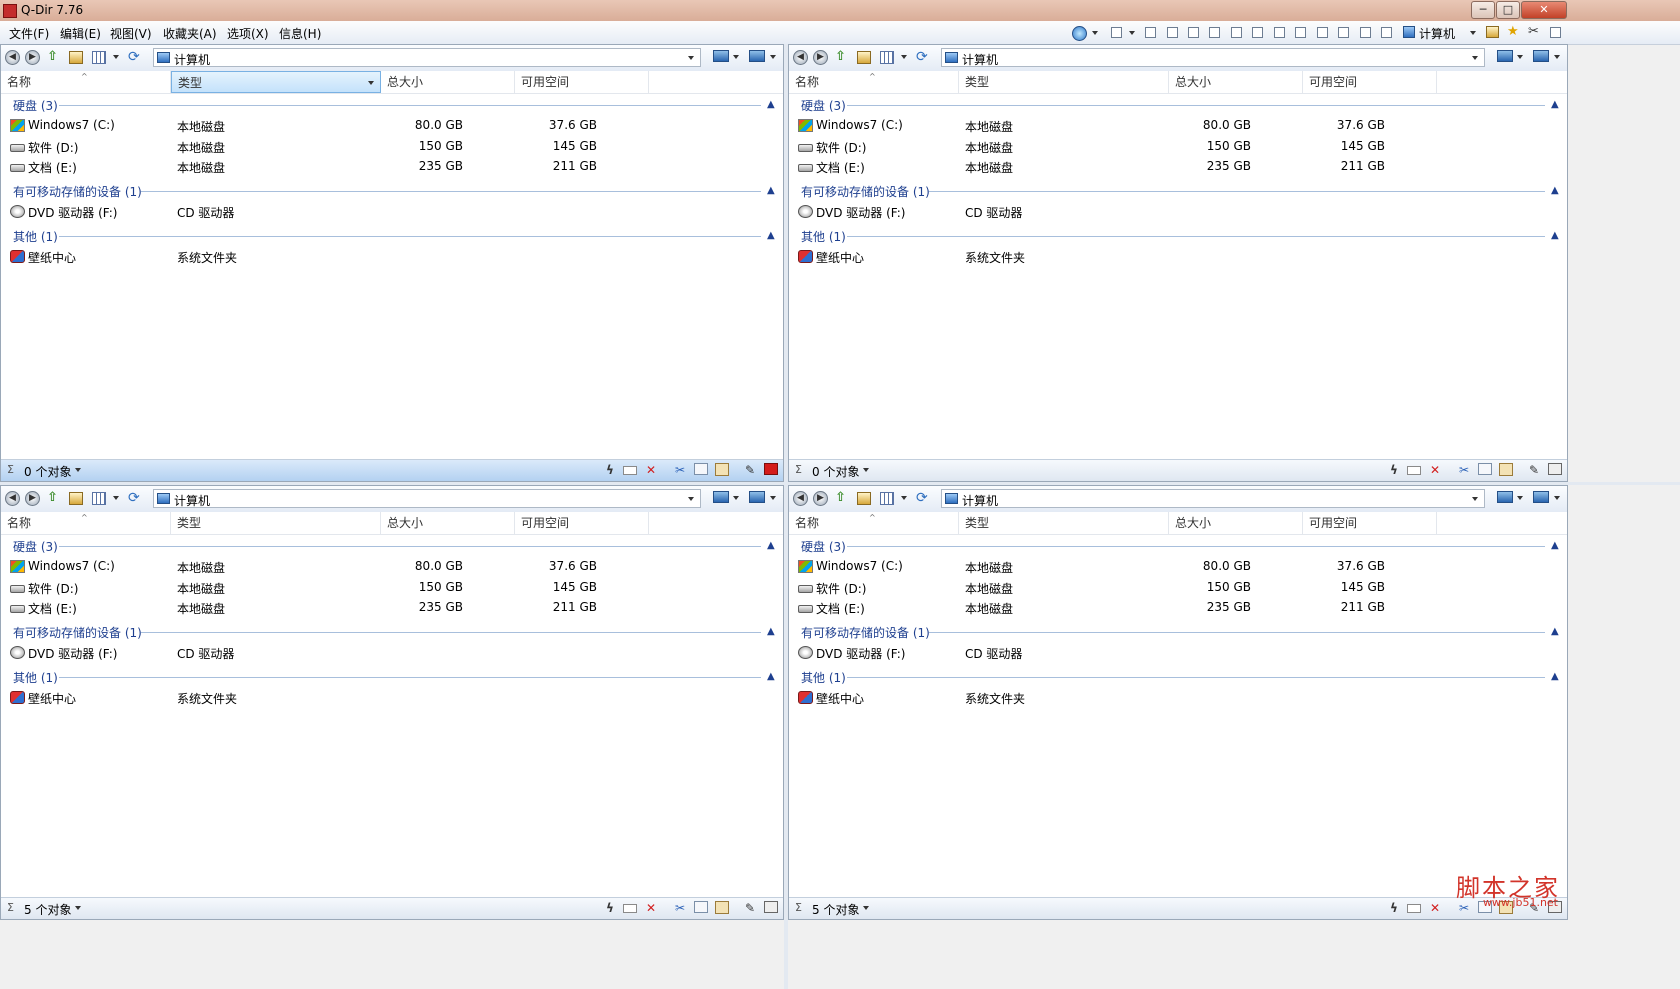  I want to click on close-button: ✕, so click(1544, 10).